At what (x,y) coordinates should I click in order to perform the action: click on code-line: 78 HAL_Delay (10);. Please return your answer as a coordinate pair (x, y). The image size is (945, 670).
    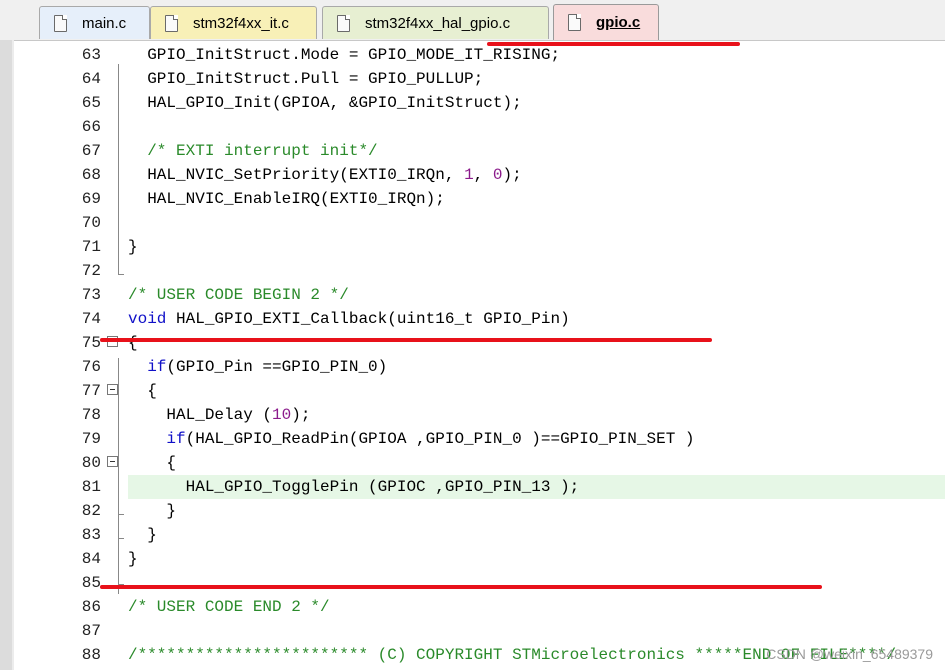
    Looking at the image, I should click on (472, 415).